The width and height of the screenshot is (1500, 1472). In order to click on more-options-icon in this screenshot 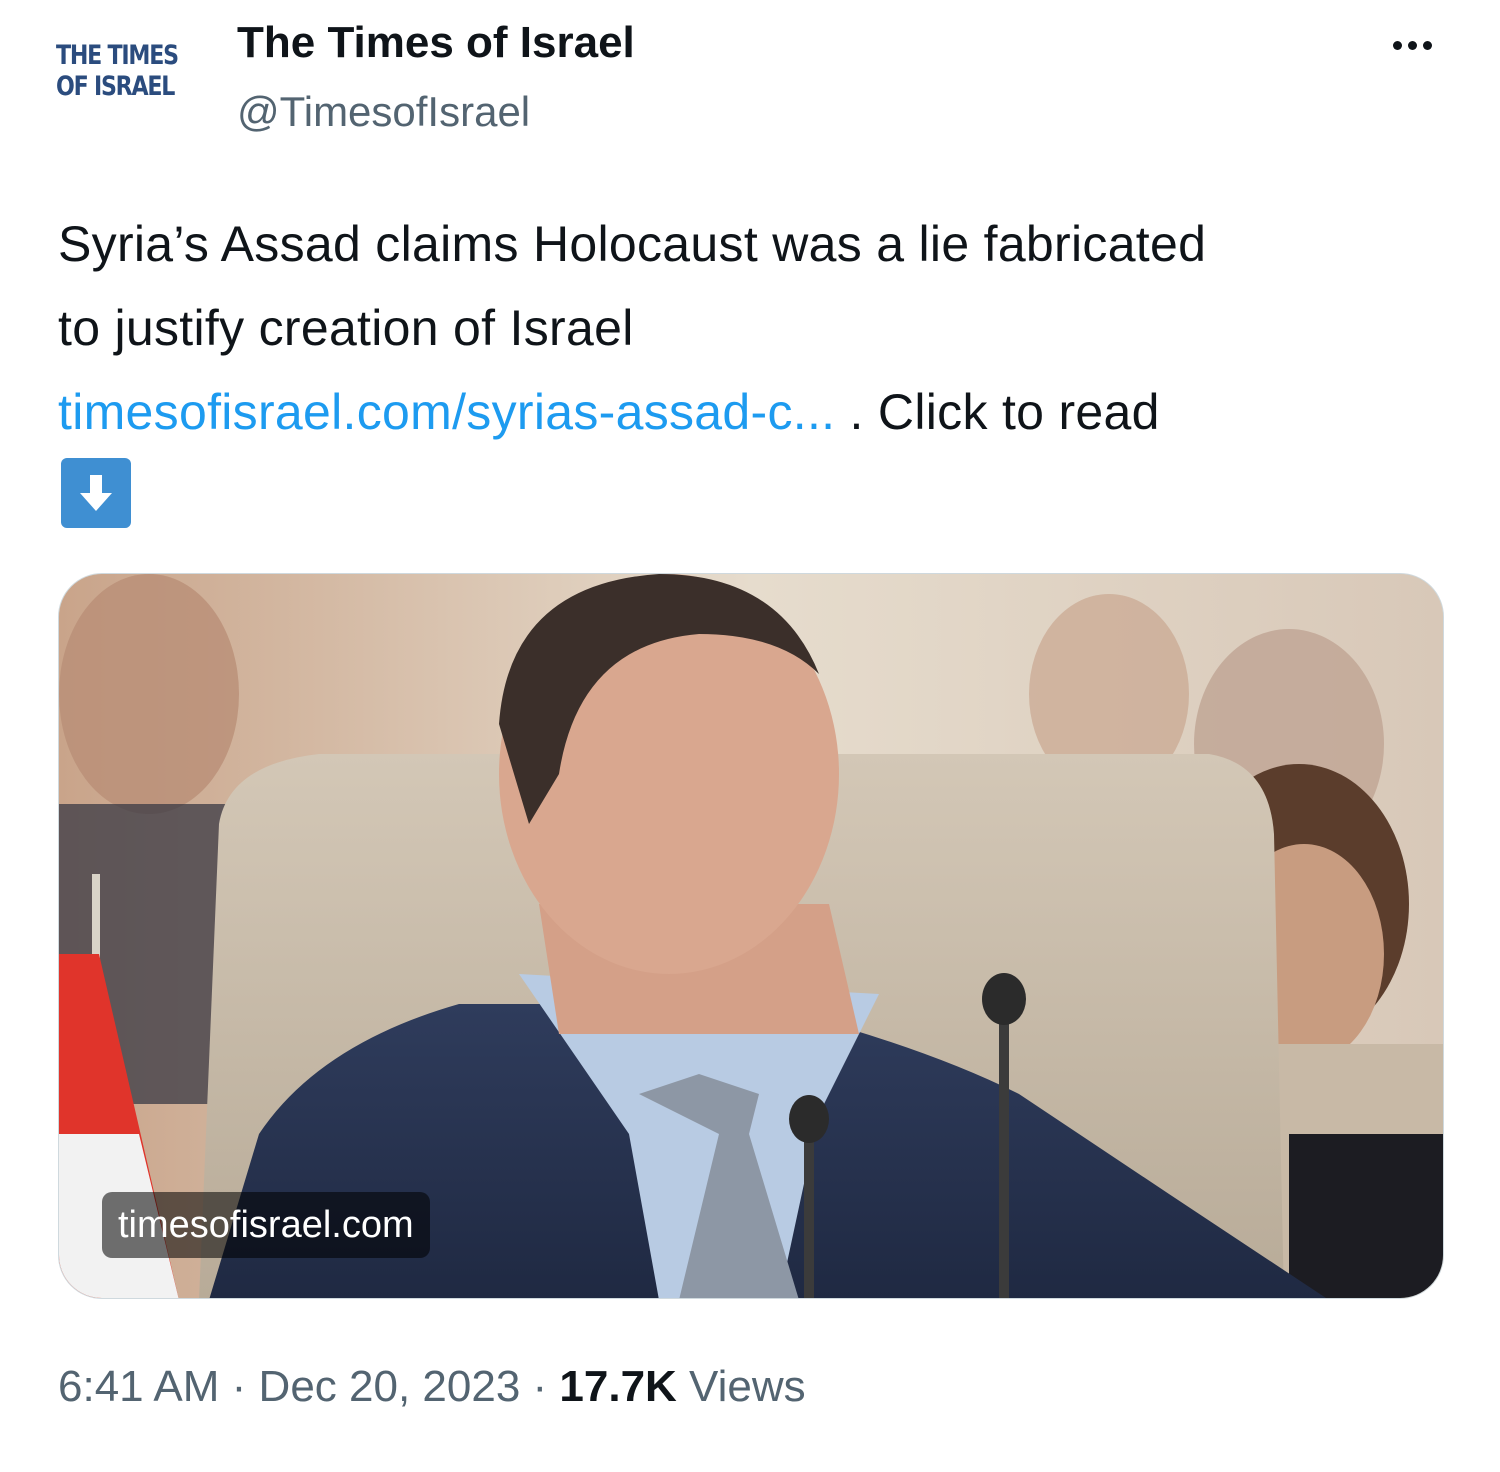, I will do `click(1412, 45)`.